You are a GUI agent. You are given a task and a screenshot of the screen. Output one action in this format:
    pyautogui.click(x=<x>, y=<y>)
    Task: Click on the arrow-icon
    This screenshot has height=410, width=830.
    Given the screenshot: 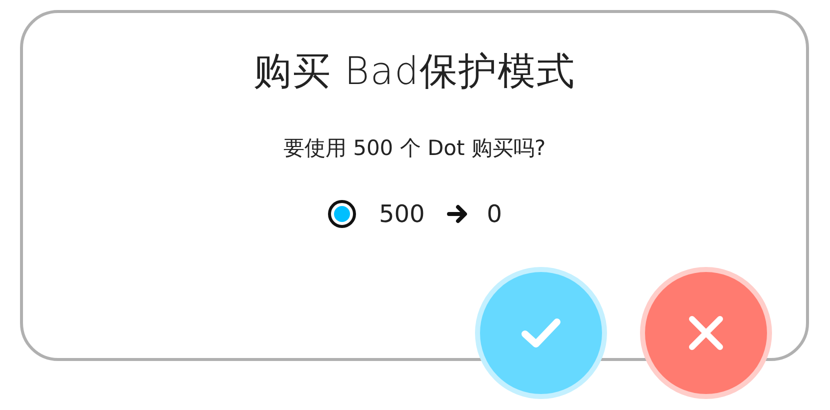 What is the action you would take?
    pyautogui.click(x=457, y=214)
    